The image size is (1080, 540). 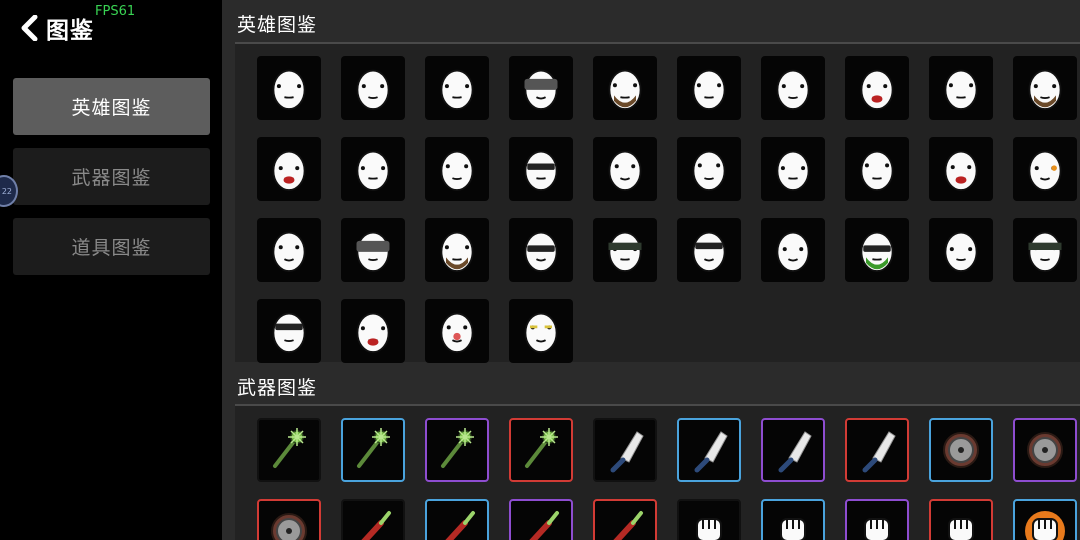 I want to click on hero-green-beard-icon, so click(x=877, y=251).